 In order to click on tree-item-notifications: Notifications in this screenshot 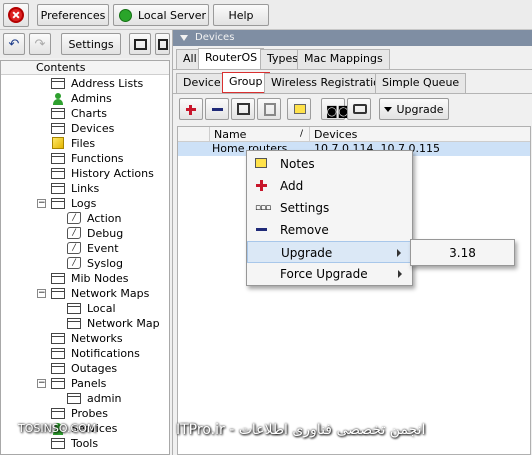, I will do `click(95, 353)`.